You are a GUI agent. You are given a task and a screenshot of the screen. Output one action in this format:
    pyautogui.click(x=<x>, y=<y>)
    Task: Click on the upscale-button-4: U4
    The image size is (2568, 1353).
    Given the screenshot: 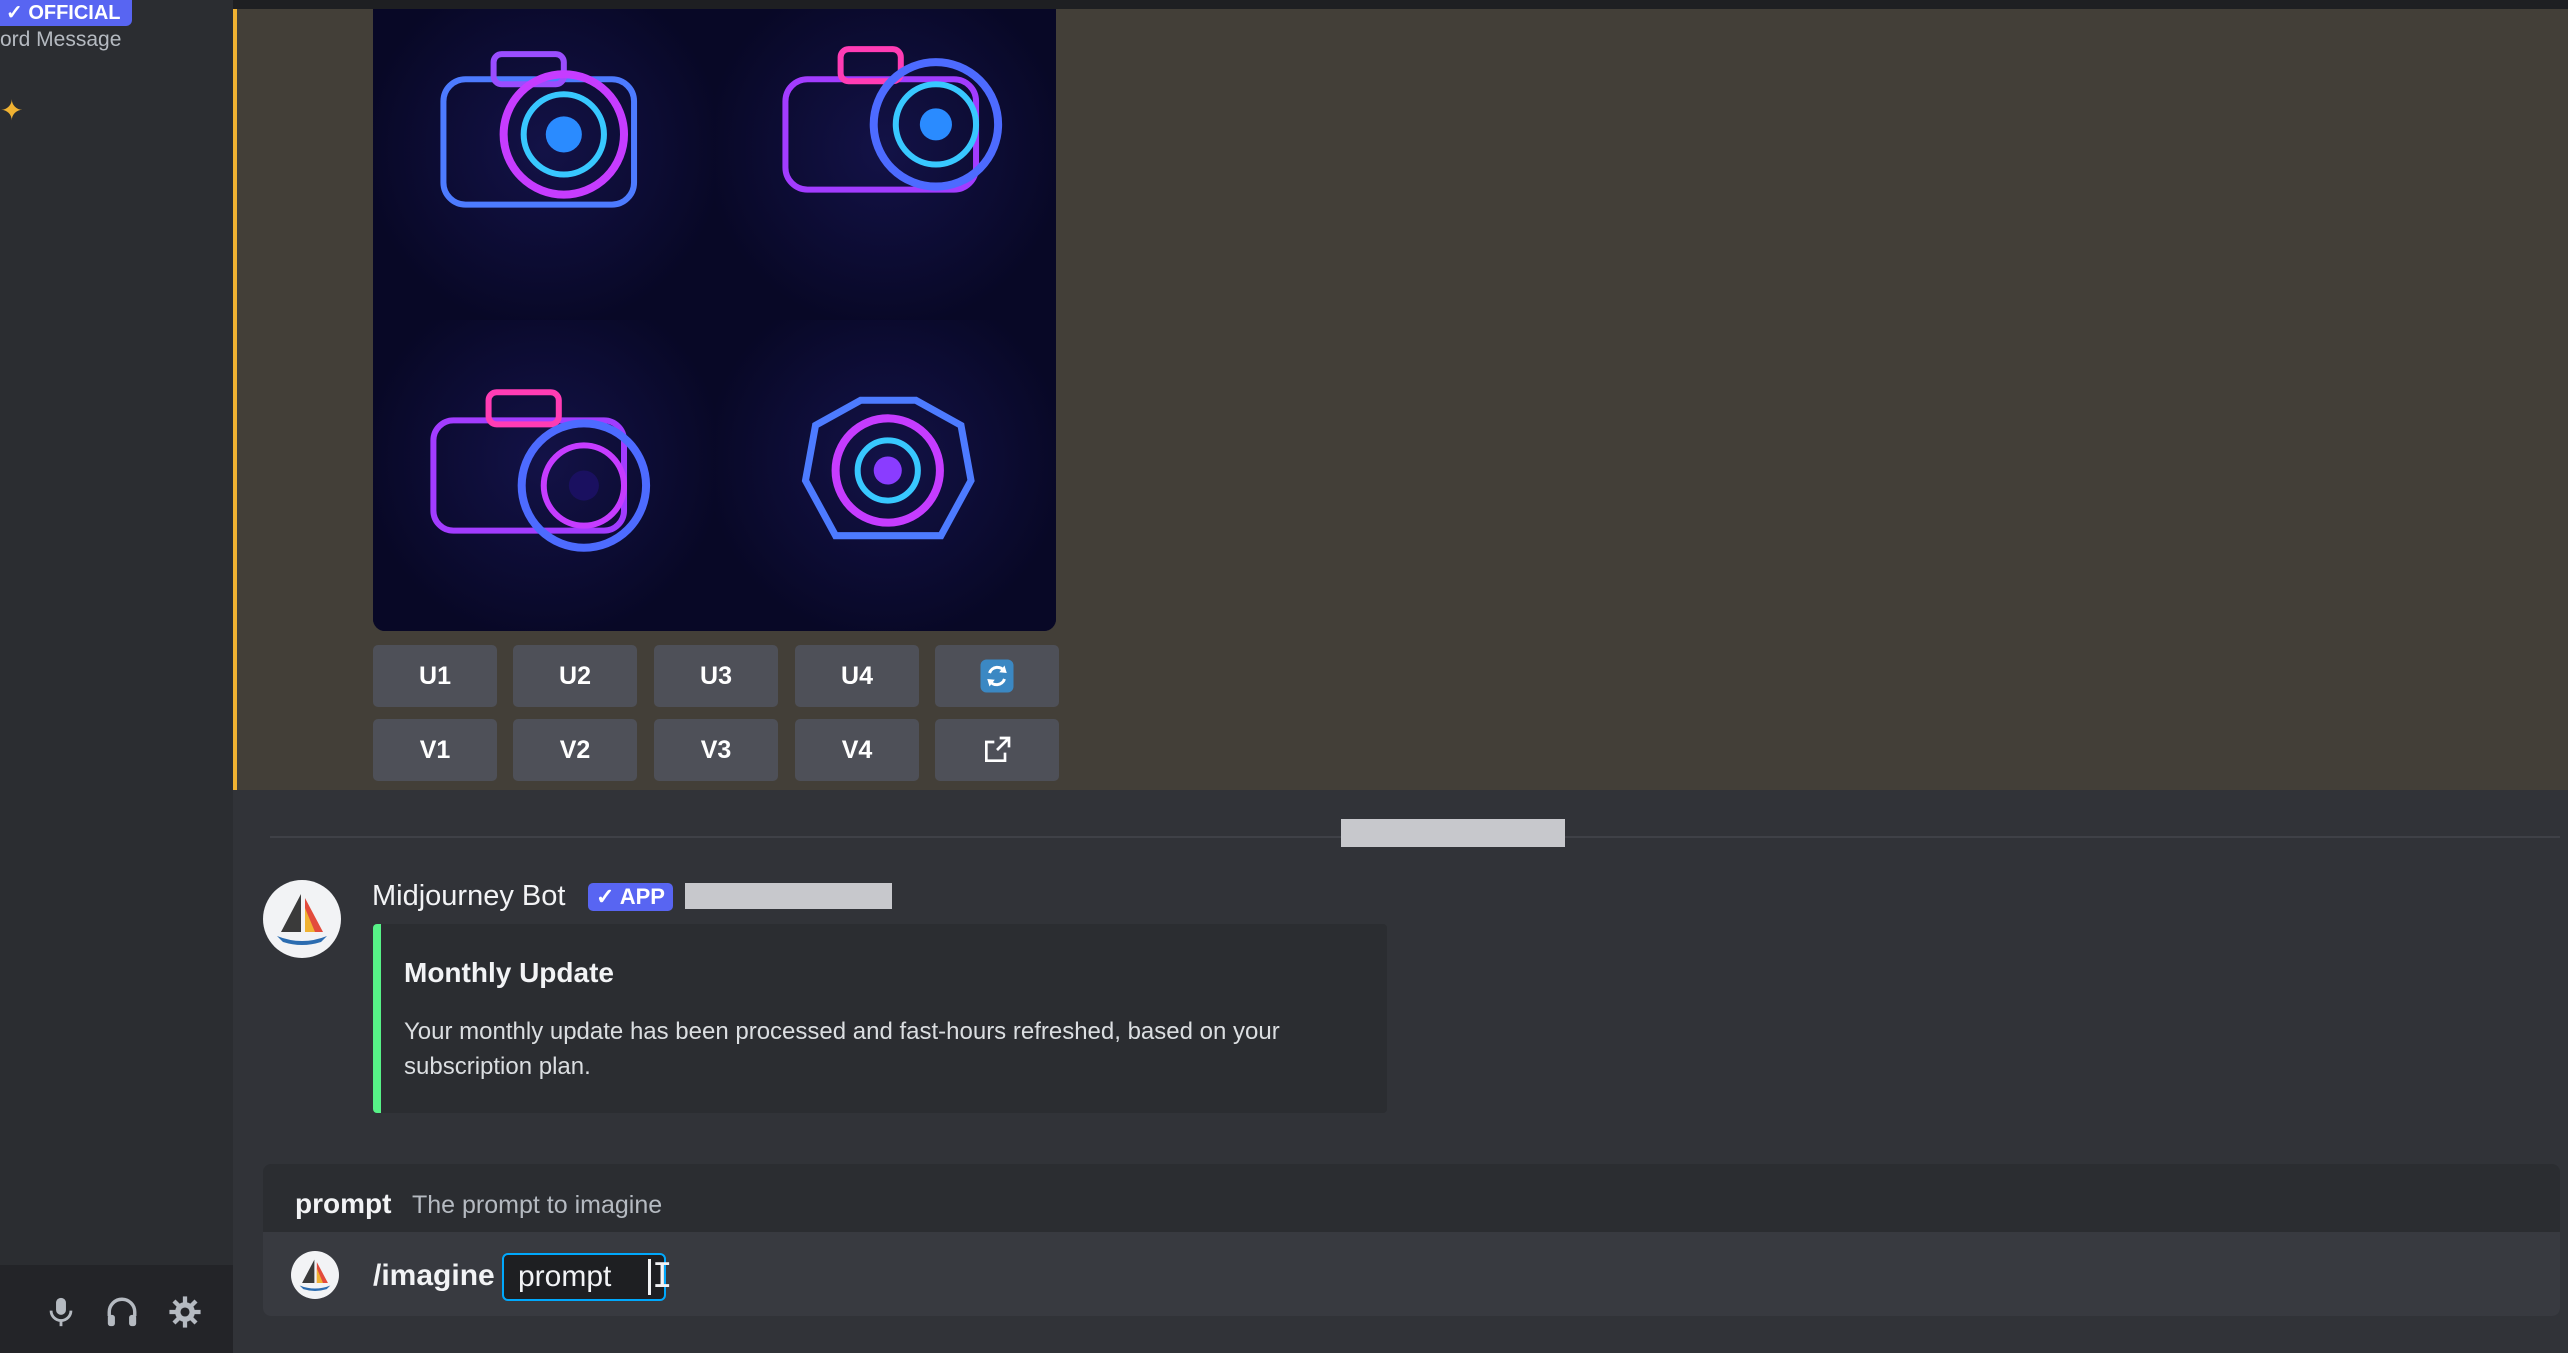 What is the action you would take?
    pyautogui.click(x=857, y=676)
    